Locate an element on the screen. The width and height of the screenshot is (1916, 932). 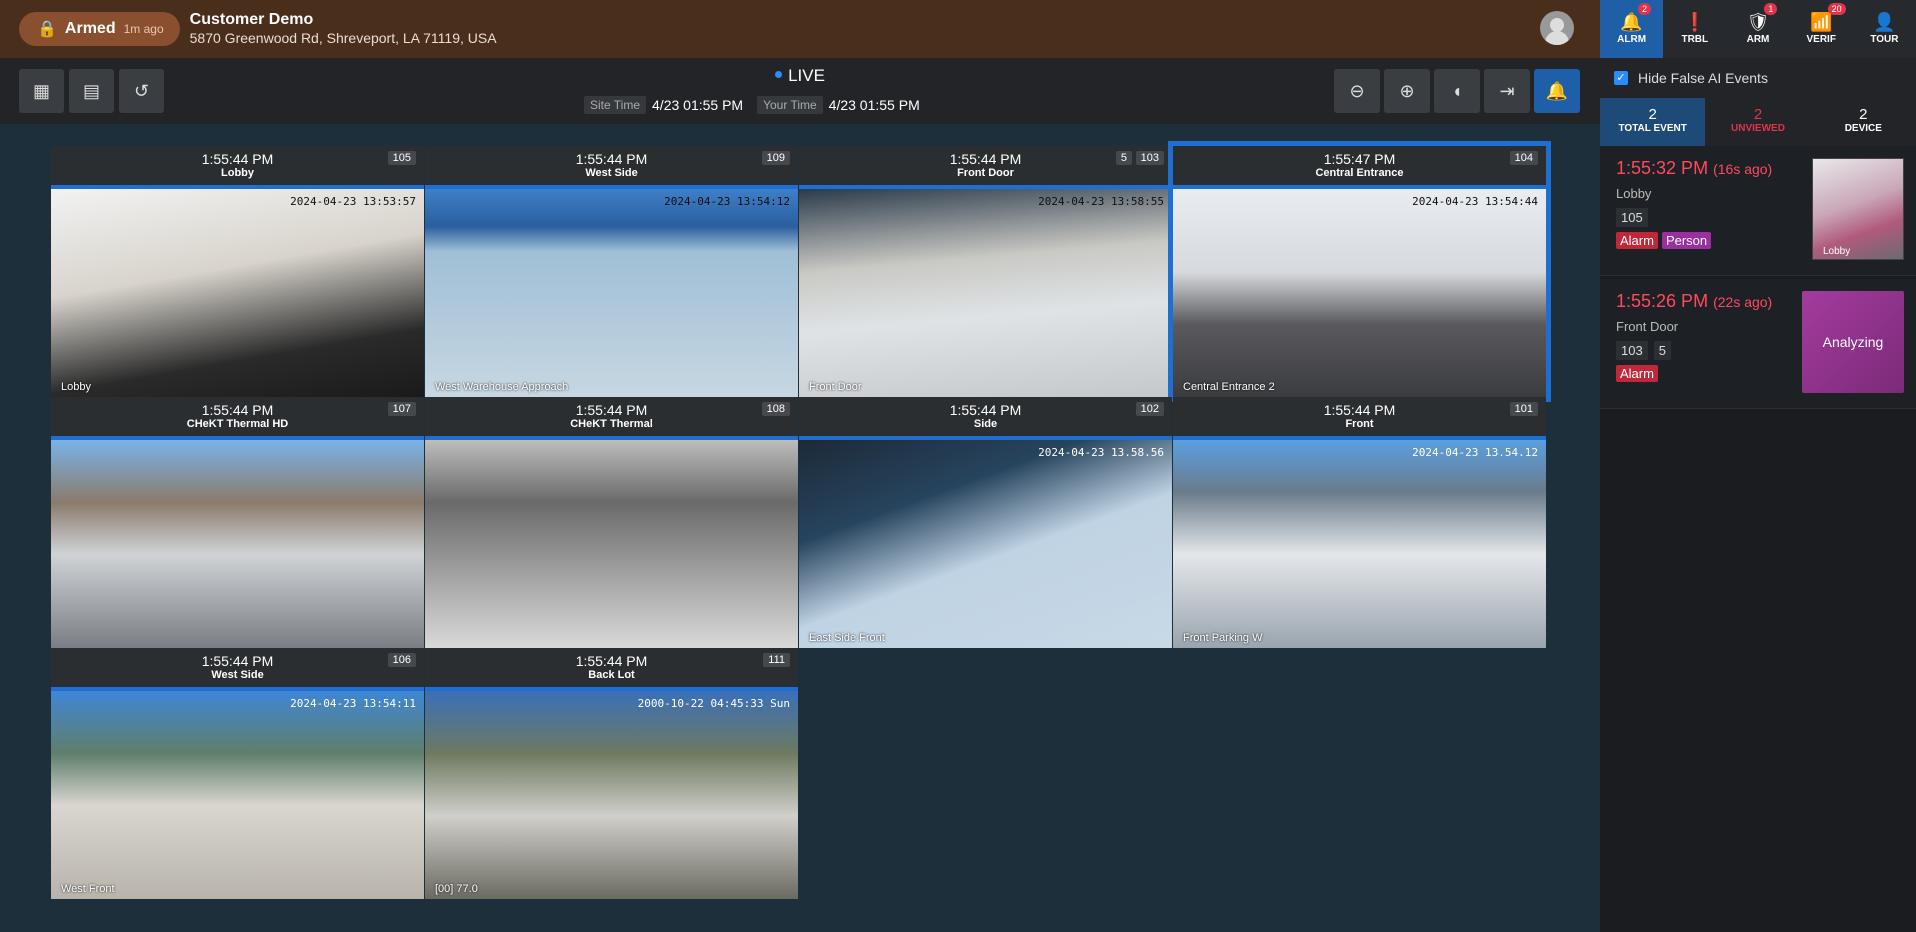
camera-name: CHeKT Thermal HD is located at coordinates (237, 424).